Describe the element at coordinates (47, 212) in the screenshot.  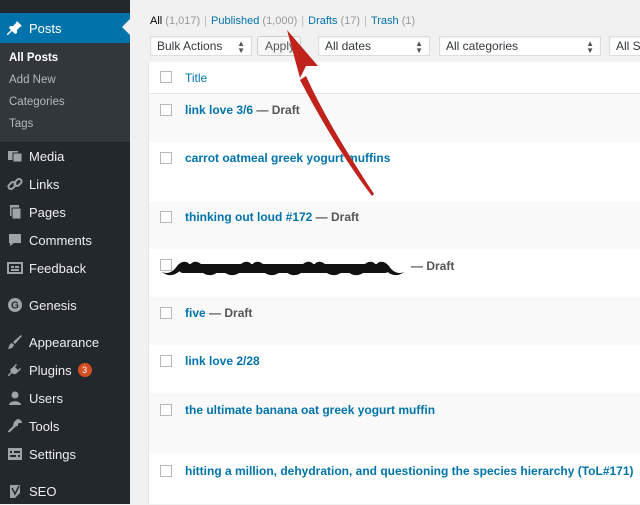
I see `sidebar-item-label: Pages` at that location.